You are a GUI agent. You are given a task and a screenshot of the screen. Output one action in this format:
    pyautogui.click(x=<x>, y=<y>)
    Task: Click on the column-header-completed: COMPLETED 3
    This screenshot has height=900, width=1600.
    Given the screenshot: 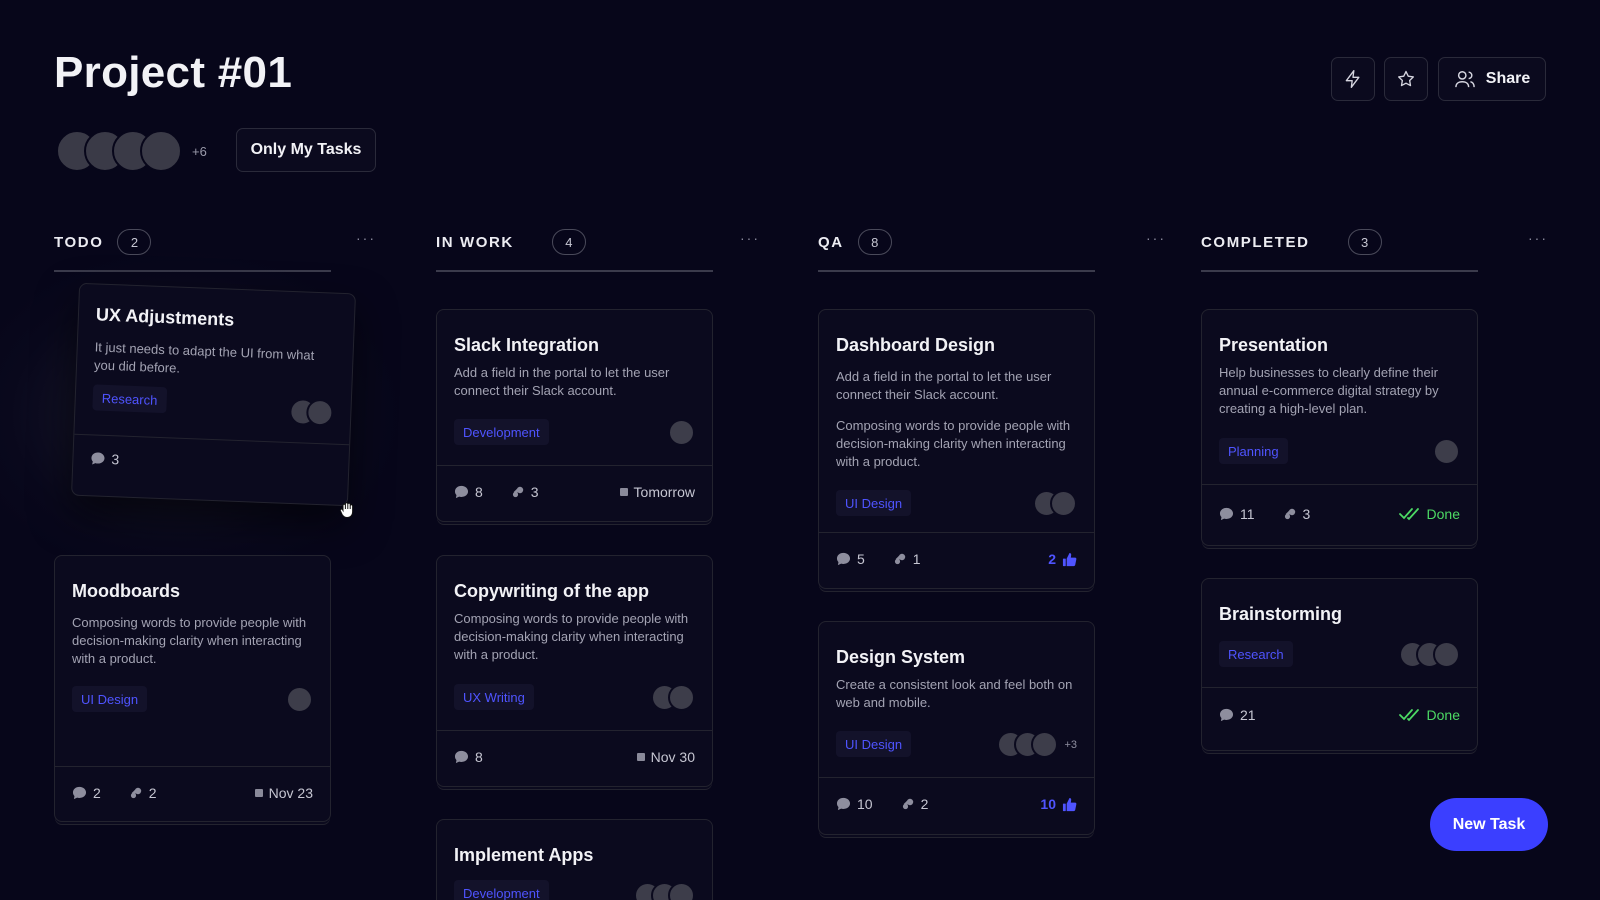 What is the action you would take?
    pyautogui.click(x=1291, y=242)
    